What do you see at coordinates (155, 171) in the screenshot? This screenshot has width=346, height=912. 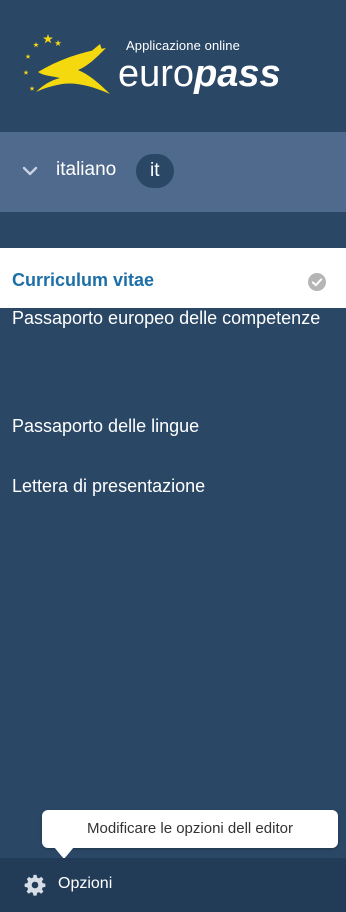 I see `language-code-badge: it` at bounding box center [155, 171].